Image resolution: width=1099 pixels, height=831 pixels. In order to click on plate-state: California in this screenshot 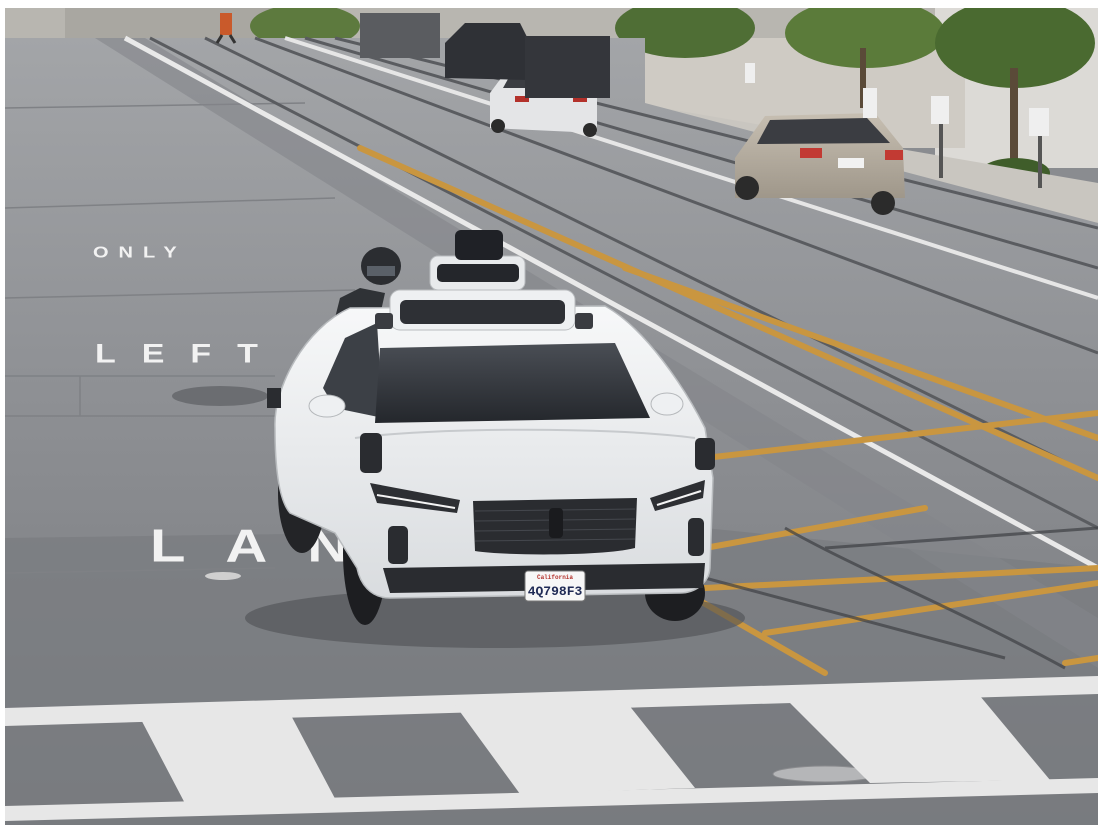, I will do `click(555, 577)`.